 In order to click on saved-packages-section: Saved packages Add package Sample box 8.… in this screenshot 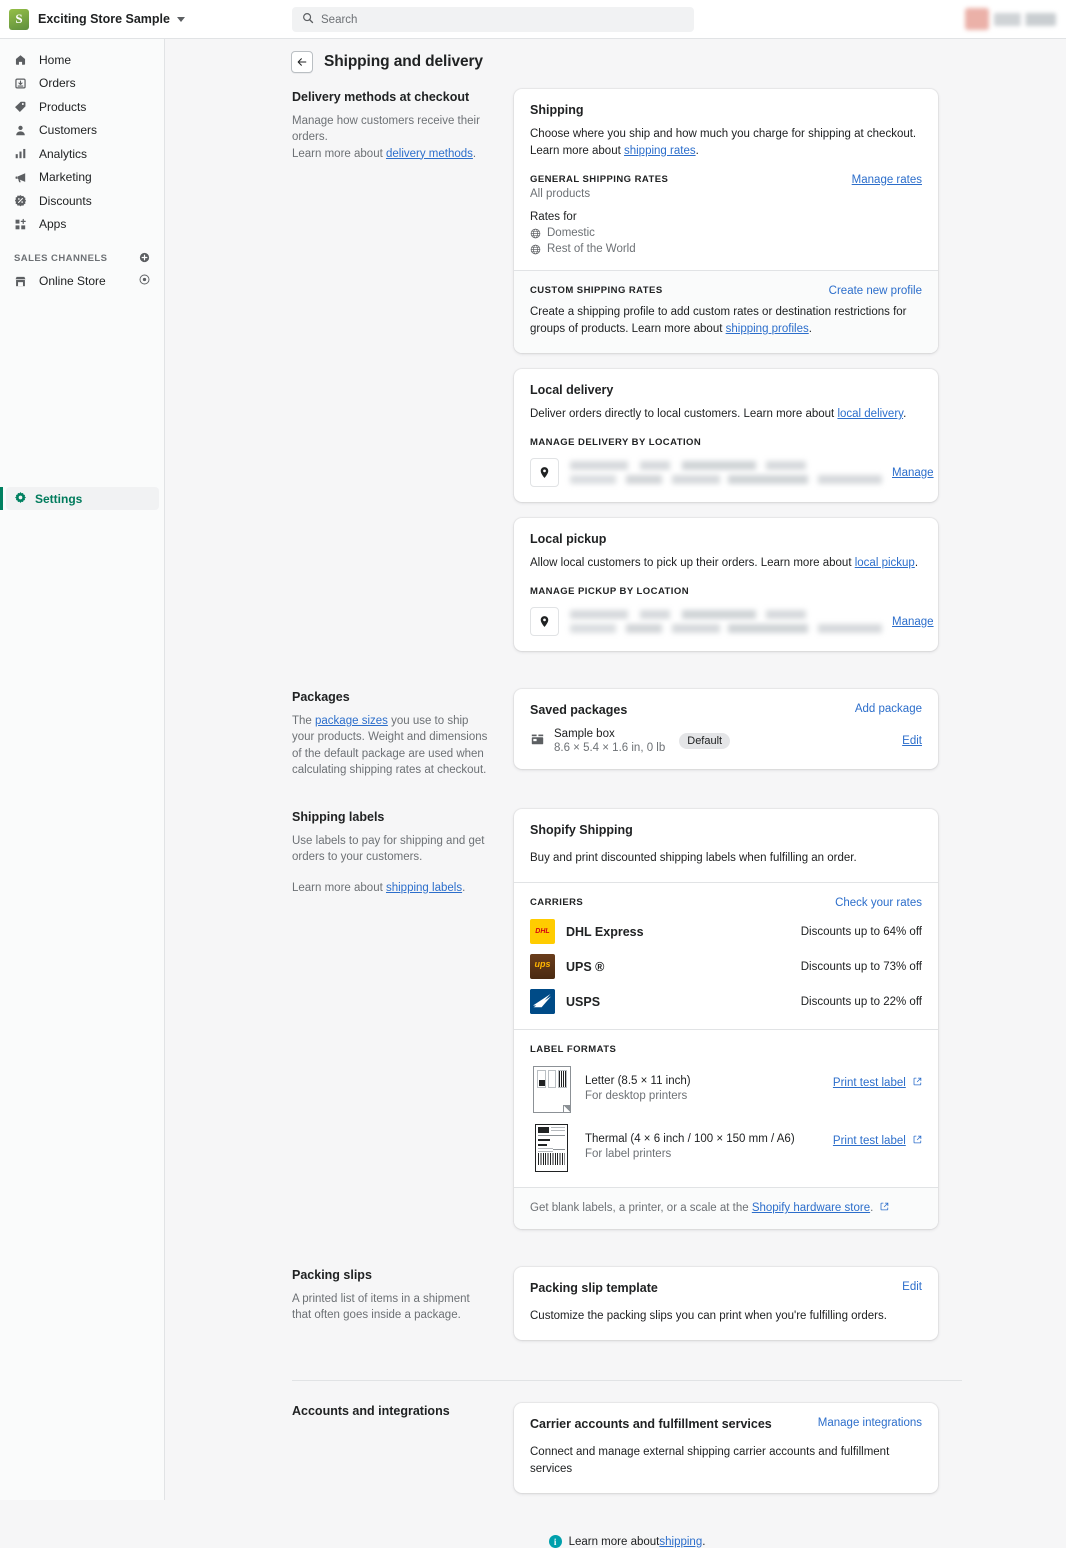, I will do `click(726, 729)`.